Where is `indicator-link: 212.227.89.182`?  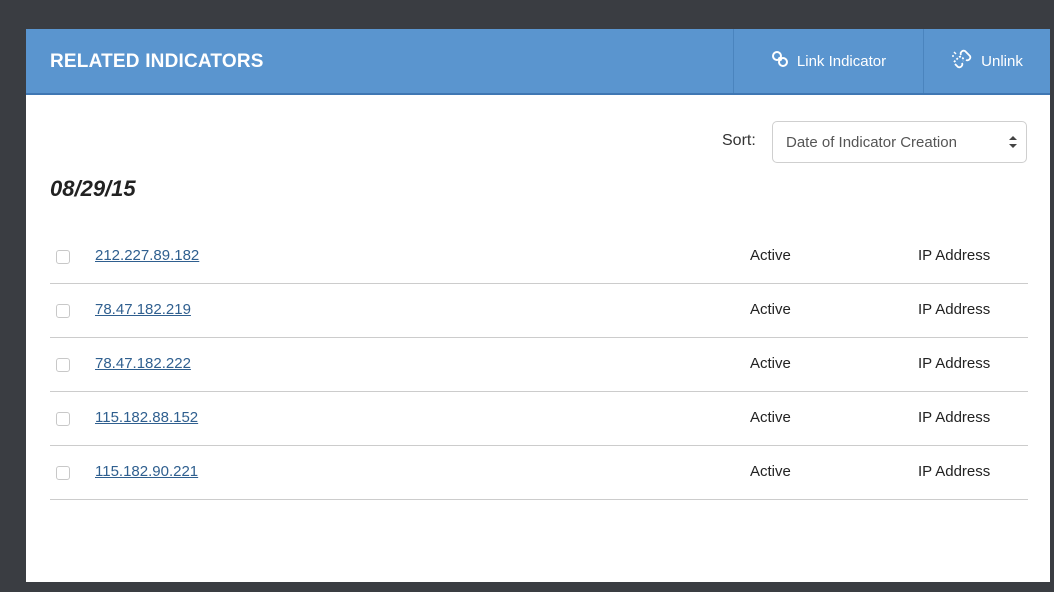
indicator-link: 212.227.89.182 is located at coordinates (147, 255).